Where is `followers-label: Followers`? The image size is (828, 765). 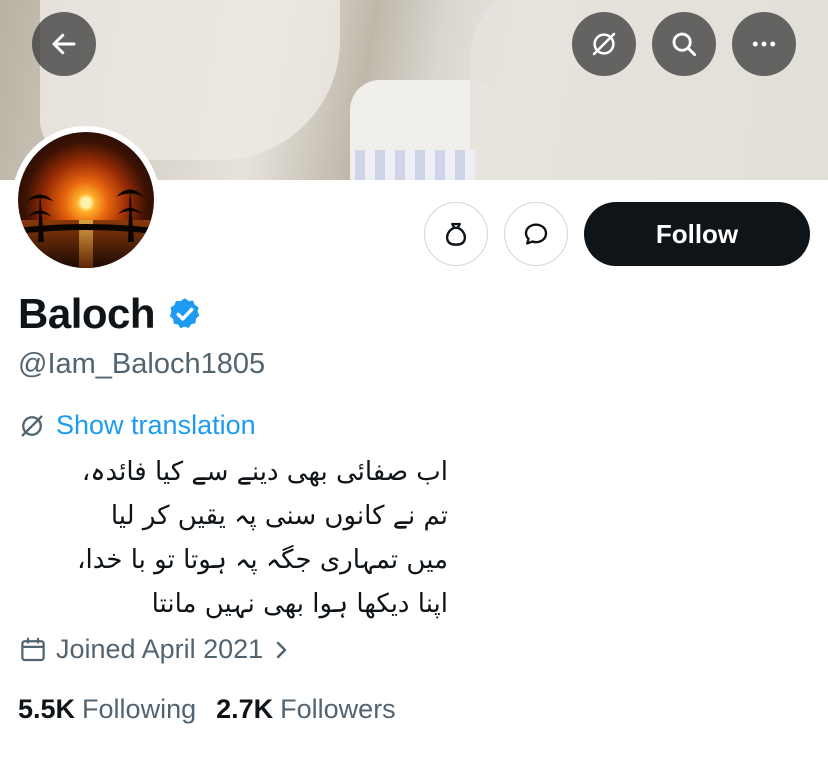
followers-label: Followers is located at coordinates (338, 709).